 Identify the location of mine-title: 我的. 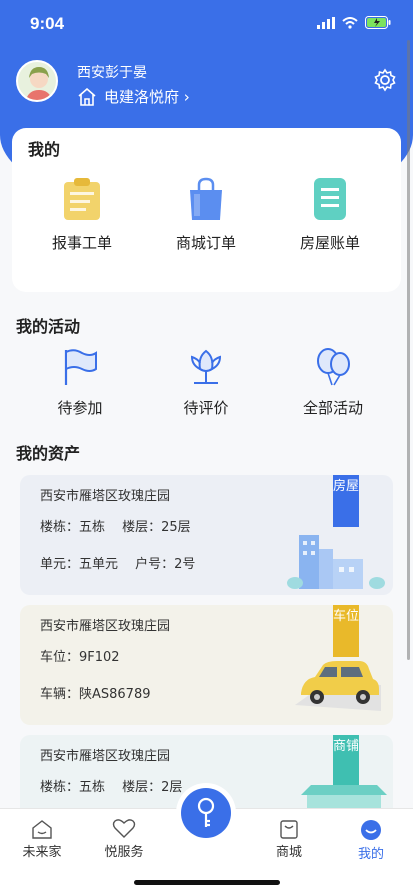
(44, 149).